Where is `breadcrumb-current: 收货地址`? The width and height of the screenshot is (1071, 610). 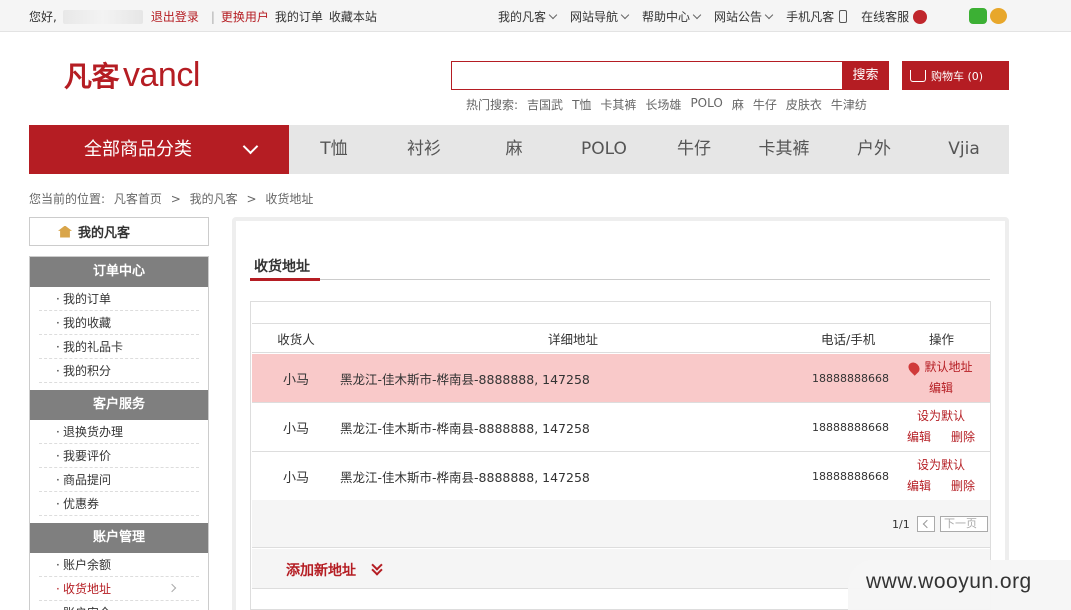 breadcrumb-current: 收货地址 is located at coordinates (289, 199).